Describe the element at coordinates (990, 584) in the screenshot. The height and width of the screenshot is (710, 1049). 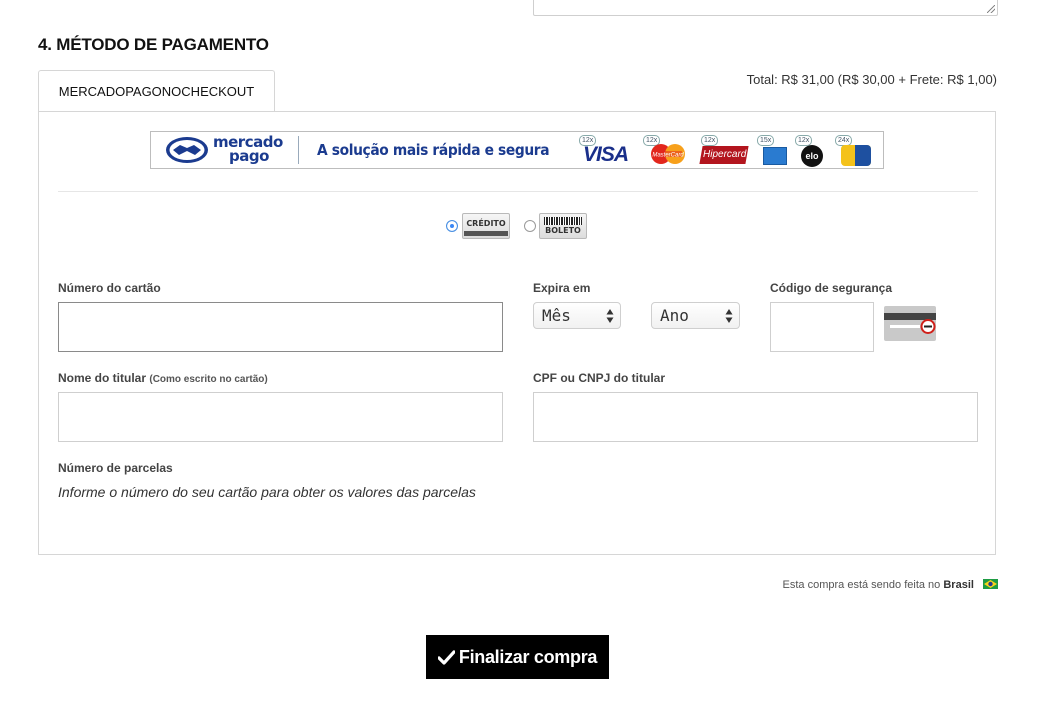
I see `brazil-flag-icon` at that location.